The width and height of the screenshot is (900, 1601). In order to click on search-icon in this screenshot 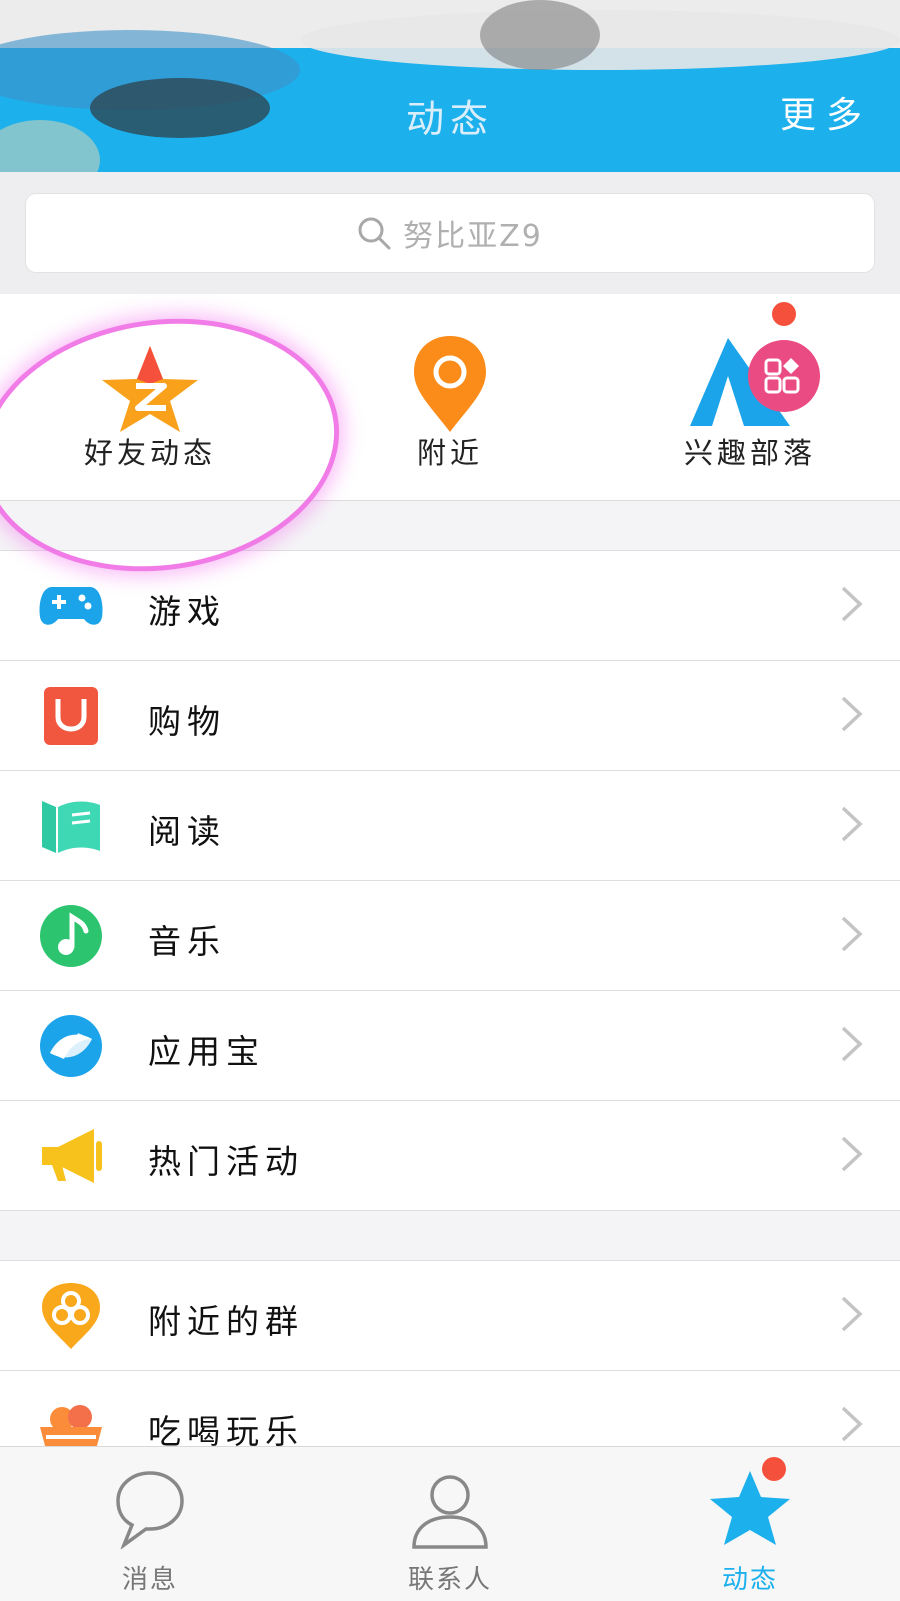, I will do `click(374, 233)`.